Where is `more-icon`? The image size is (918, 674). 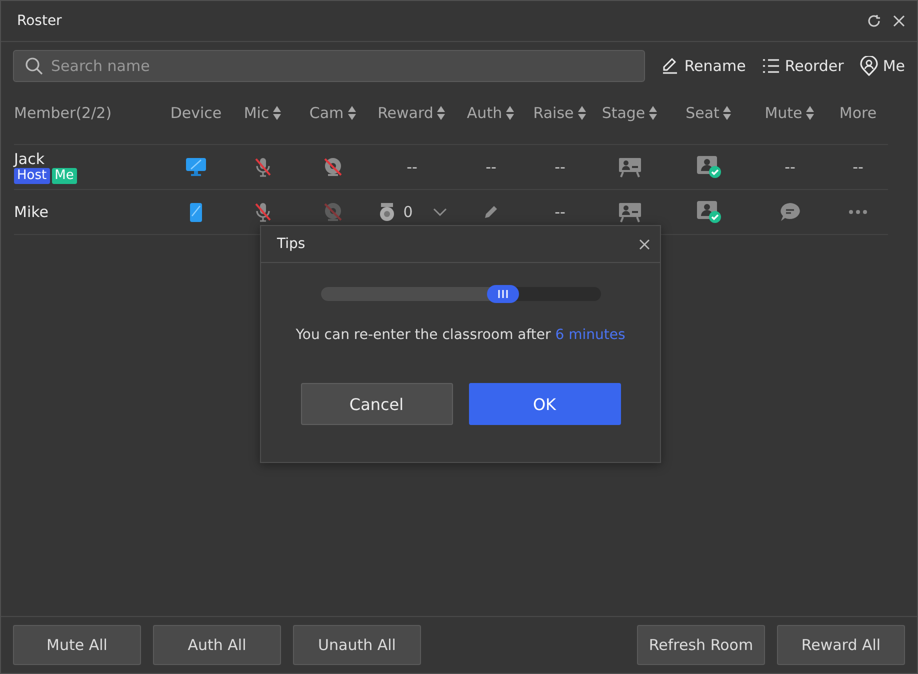 more-icon is located at coordinates (858, 212).